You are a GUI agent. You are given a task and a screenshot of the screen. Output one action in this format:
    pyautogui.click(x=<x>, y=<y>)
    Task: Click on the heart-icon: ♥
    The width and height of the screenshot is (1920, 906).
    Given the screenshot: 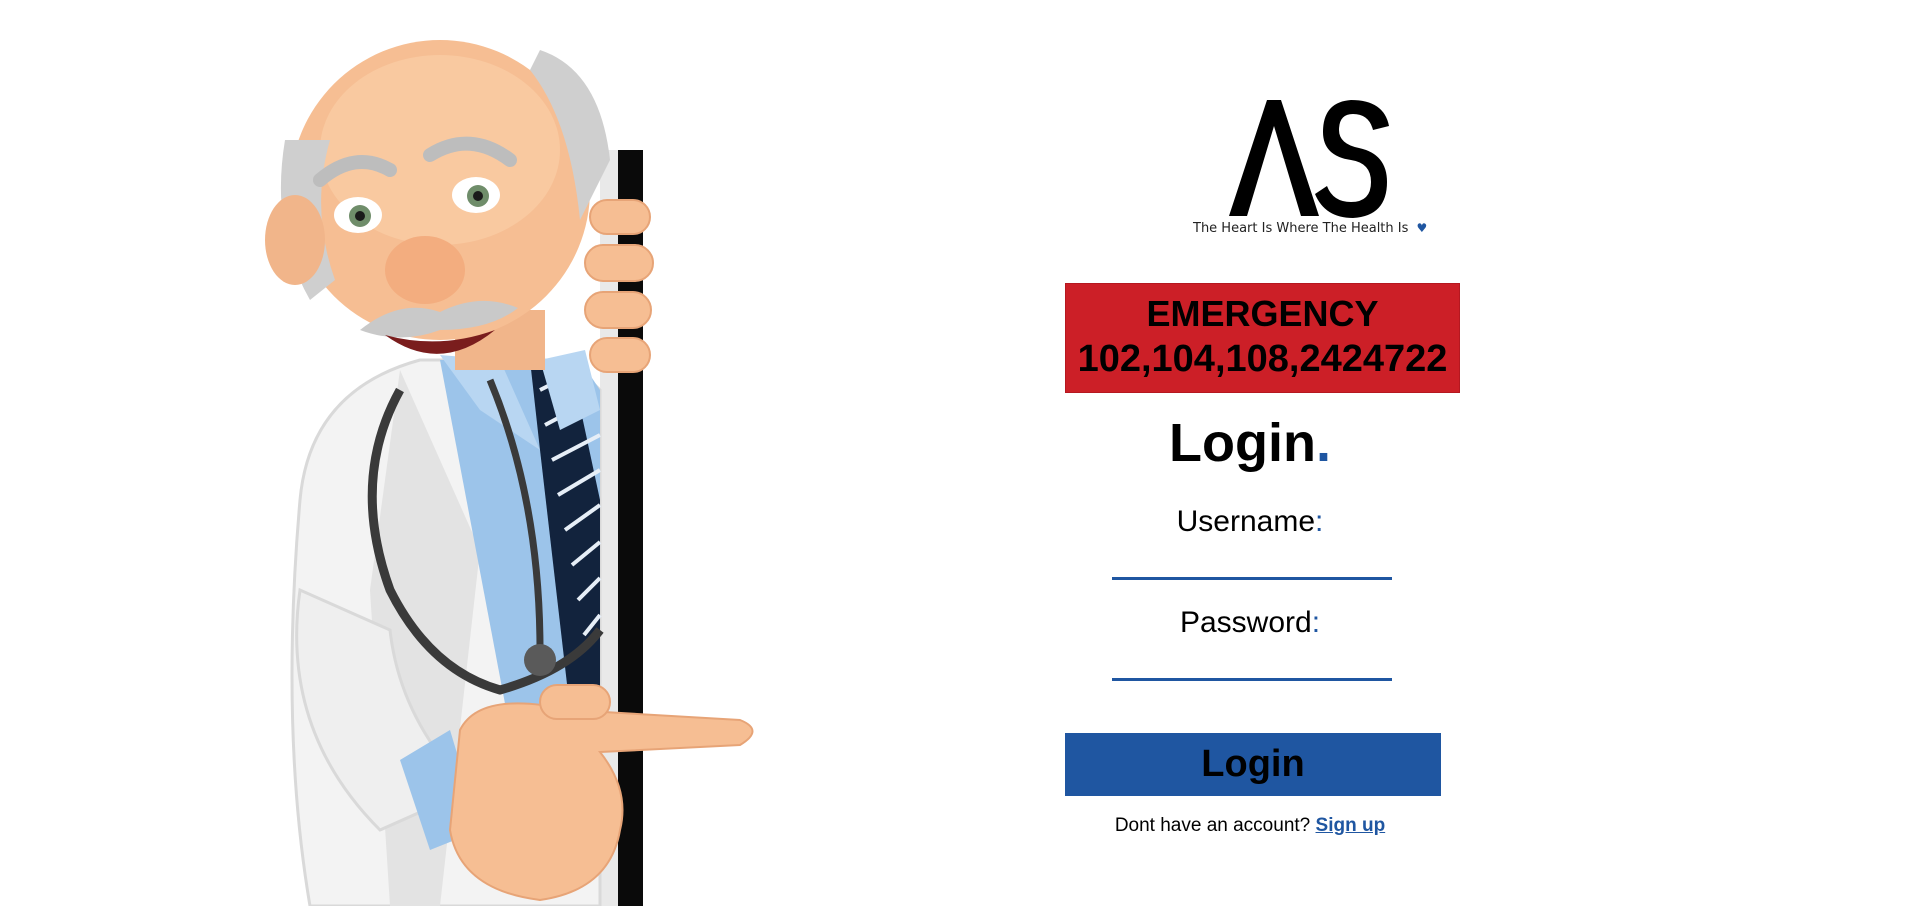 What is the action you would take?
    pyautogui.click(x=1422, y=228)
    